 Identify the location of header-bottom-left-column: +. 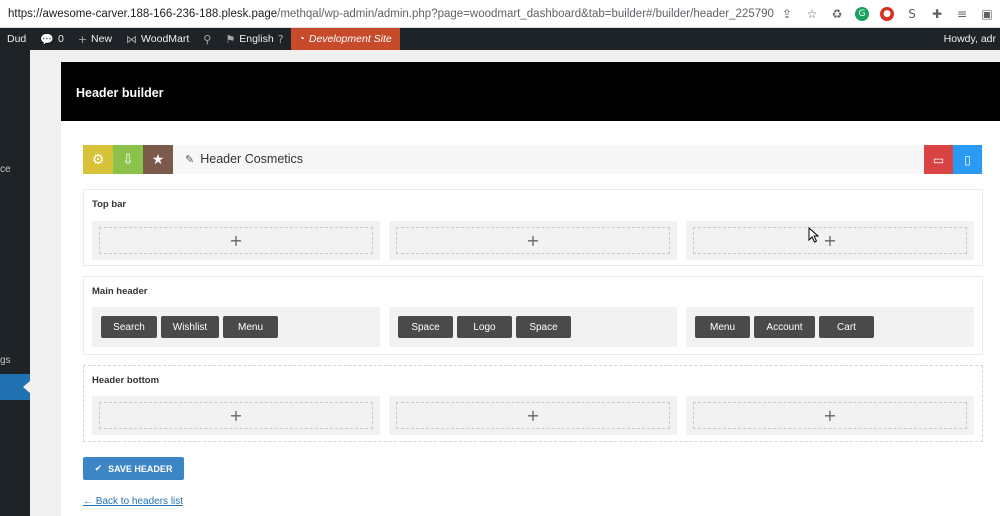
(236, 415).